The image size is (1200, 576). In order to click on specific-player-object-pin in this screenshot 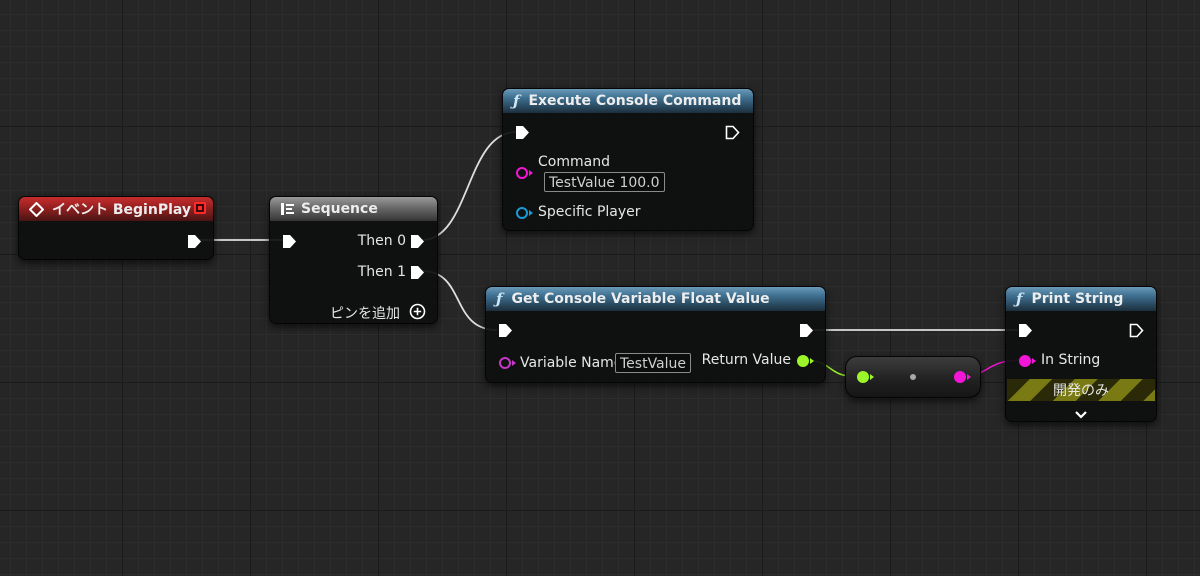, I will do `click(522, 213)`.